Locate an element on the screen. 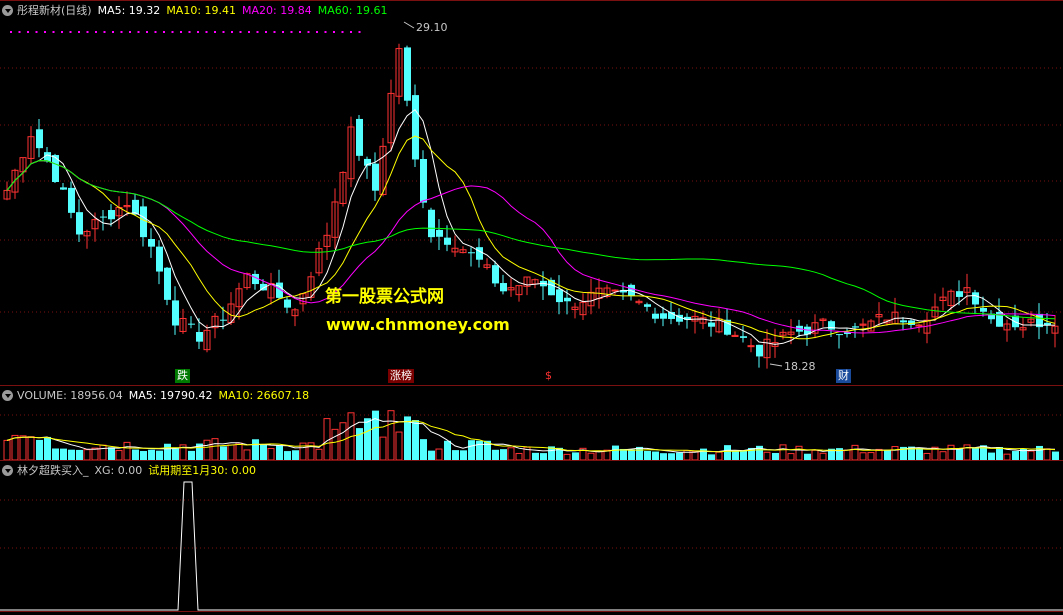 This screenshot has width=1063, height=615. signal-rise-list: 涨榜 is located at coordinates (401, 376).